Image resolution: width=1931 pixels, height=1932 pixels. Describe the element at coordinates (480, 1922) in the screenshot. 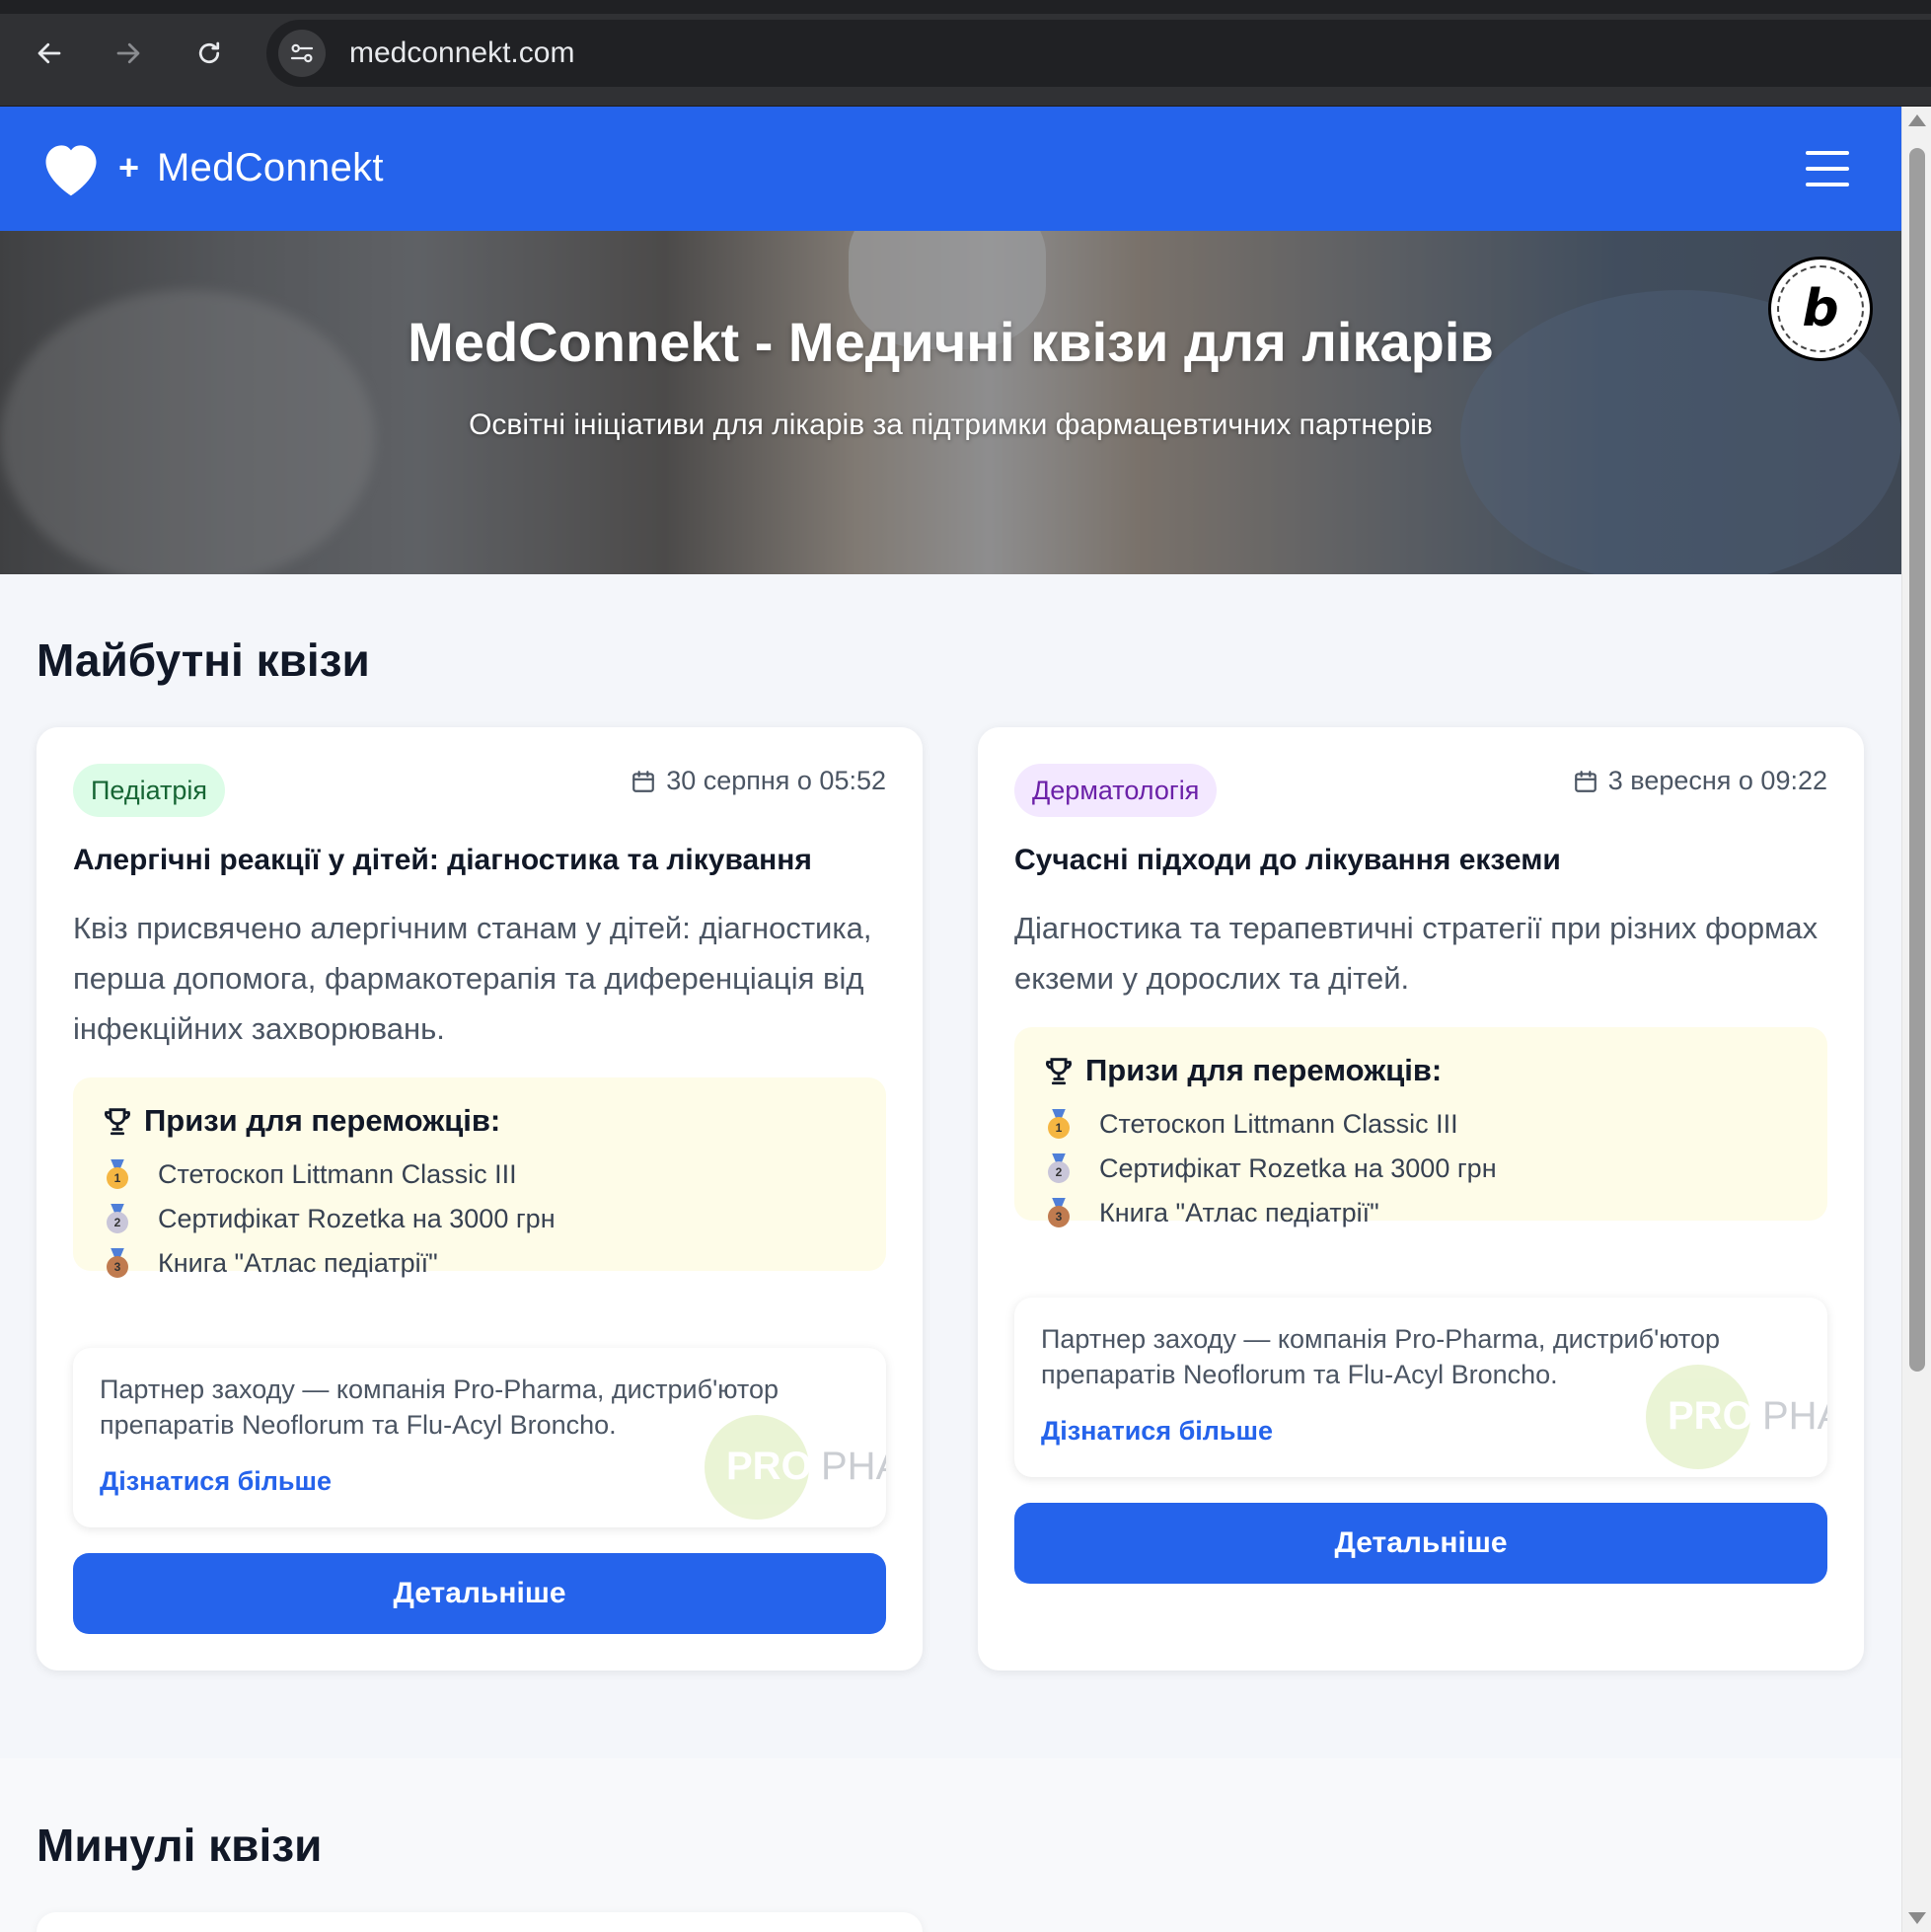

I see `quiz-card` at that location.